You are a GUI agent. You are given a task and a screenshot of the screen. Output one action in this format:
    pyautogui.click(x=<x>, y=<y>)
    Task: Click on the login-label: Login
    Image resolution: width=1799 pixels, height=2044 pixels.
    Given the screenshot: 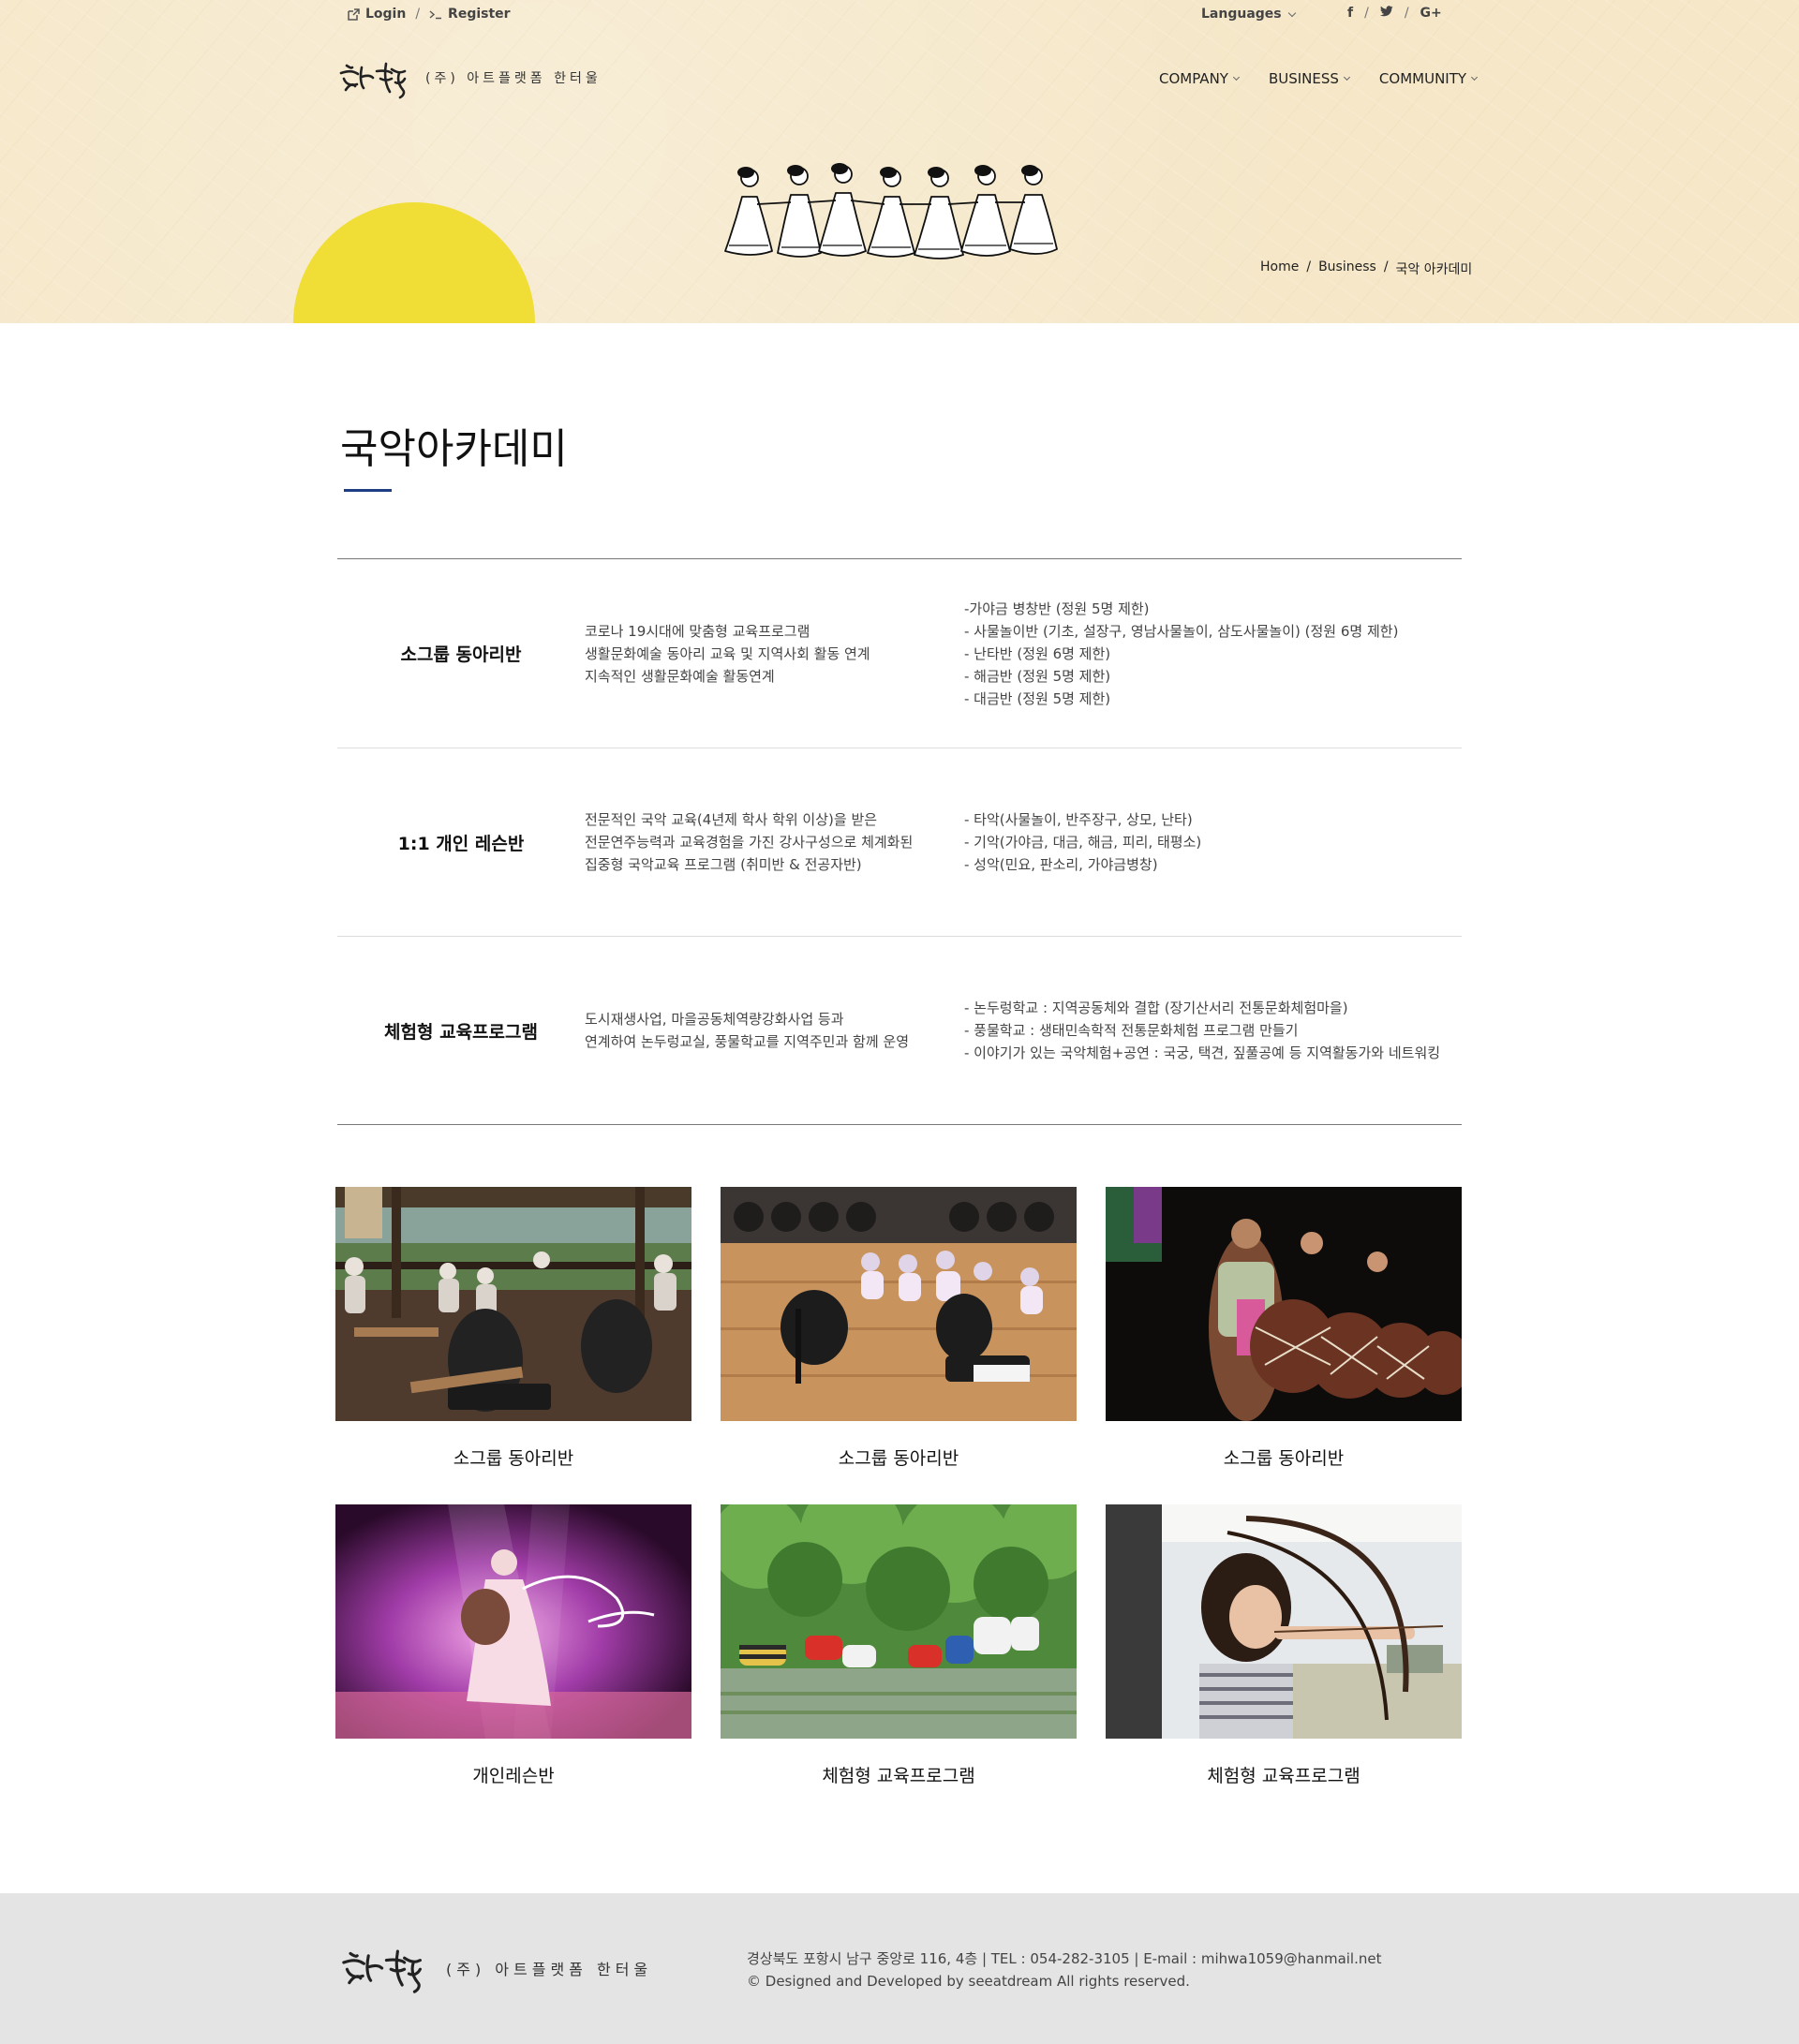 What is the action you would take?
    pyautogui.click(x=386, y=15)
    